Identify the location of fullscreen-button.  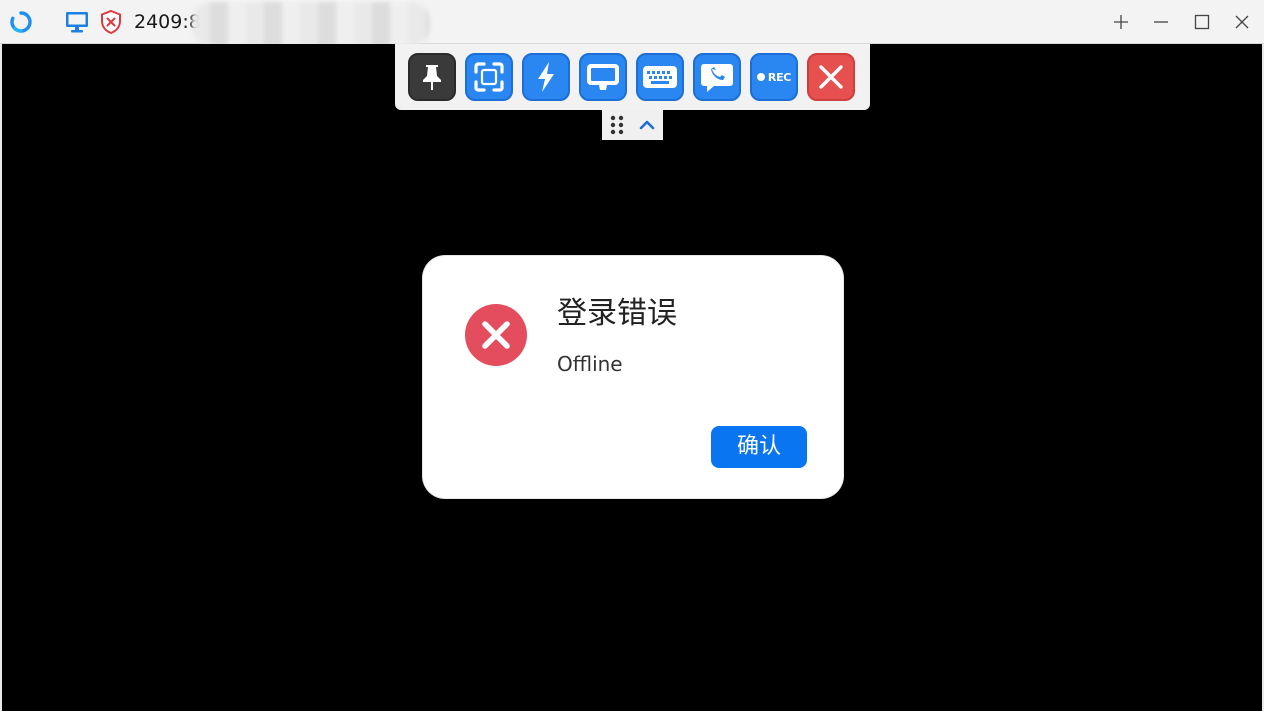
(489, 77).